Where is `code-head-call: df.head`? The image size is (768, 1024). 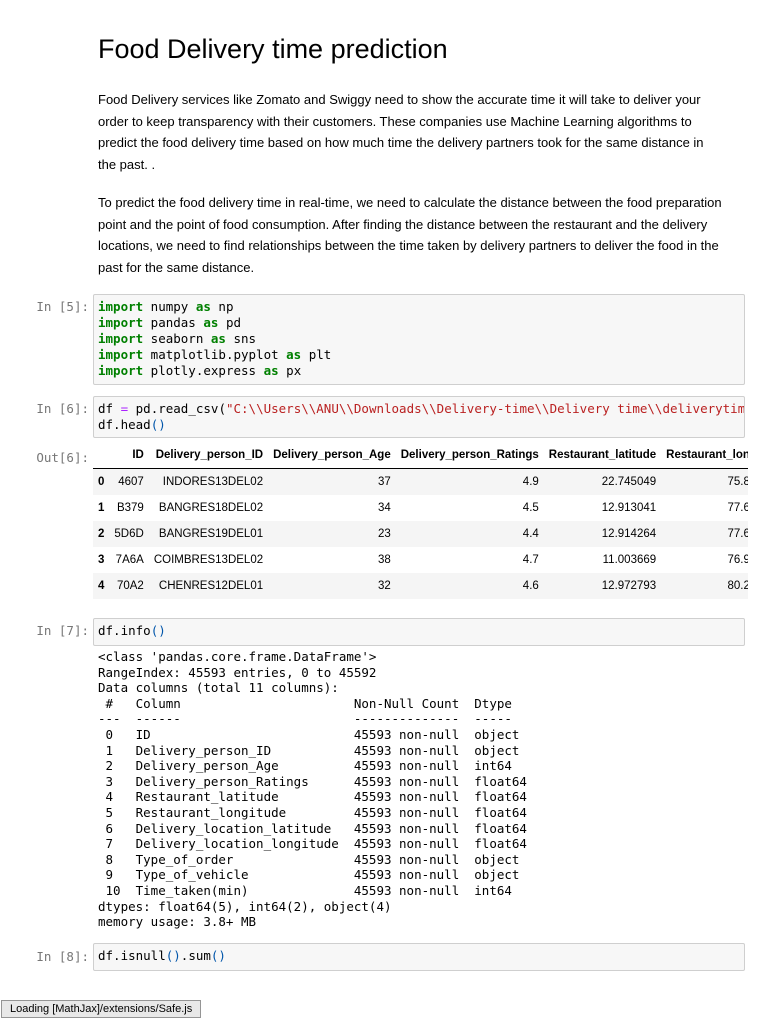 code-head-call: df.head is located at coordinates (124, 424).